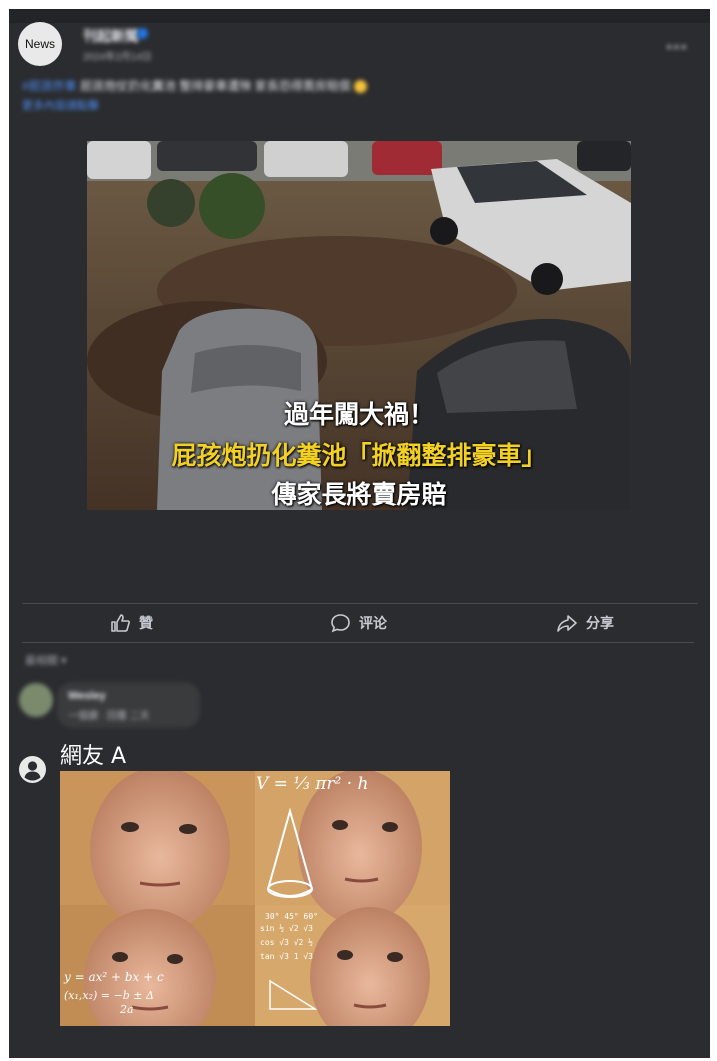 This screenshot has height=1061, width=717. Describe the element at coordinates (109, 716) in the screenshot. I see `comment-meta: 一個讚 · 回覆 二天` at that location.